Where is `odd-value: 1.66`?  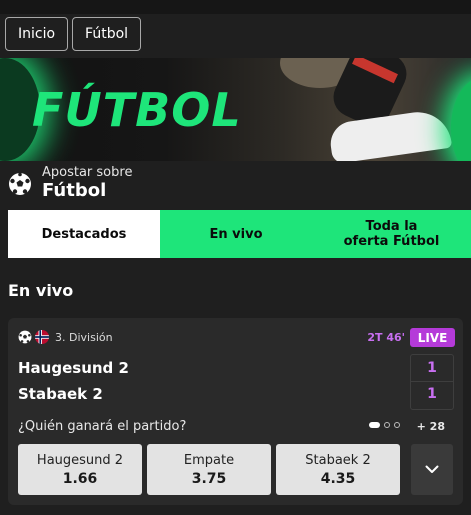 odd-value: 1.66 is located at coordinates (80, 478).